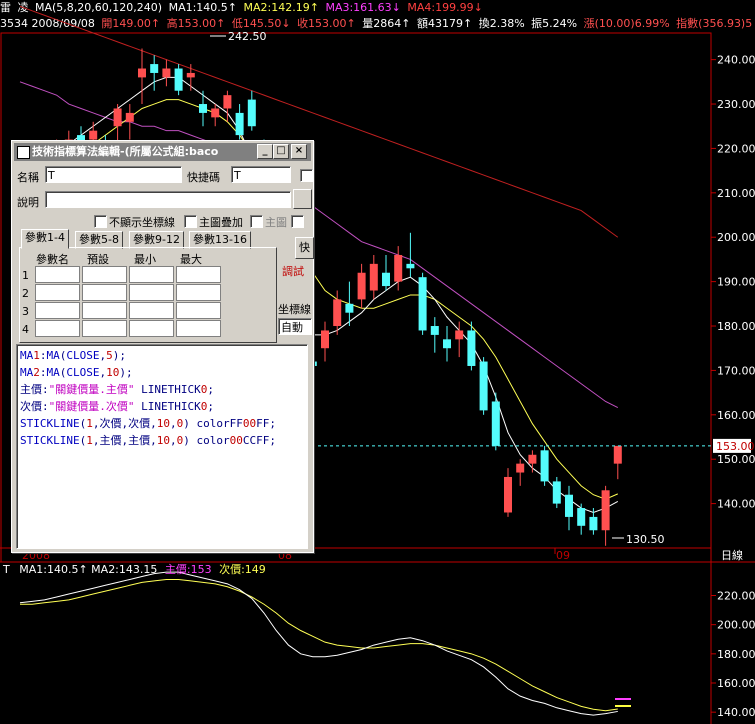 The image size is (755, 724). Describe the element at coordinates (100, 221) in the screenshot. I see `no-axis-checkbox` at that location.